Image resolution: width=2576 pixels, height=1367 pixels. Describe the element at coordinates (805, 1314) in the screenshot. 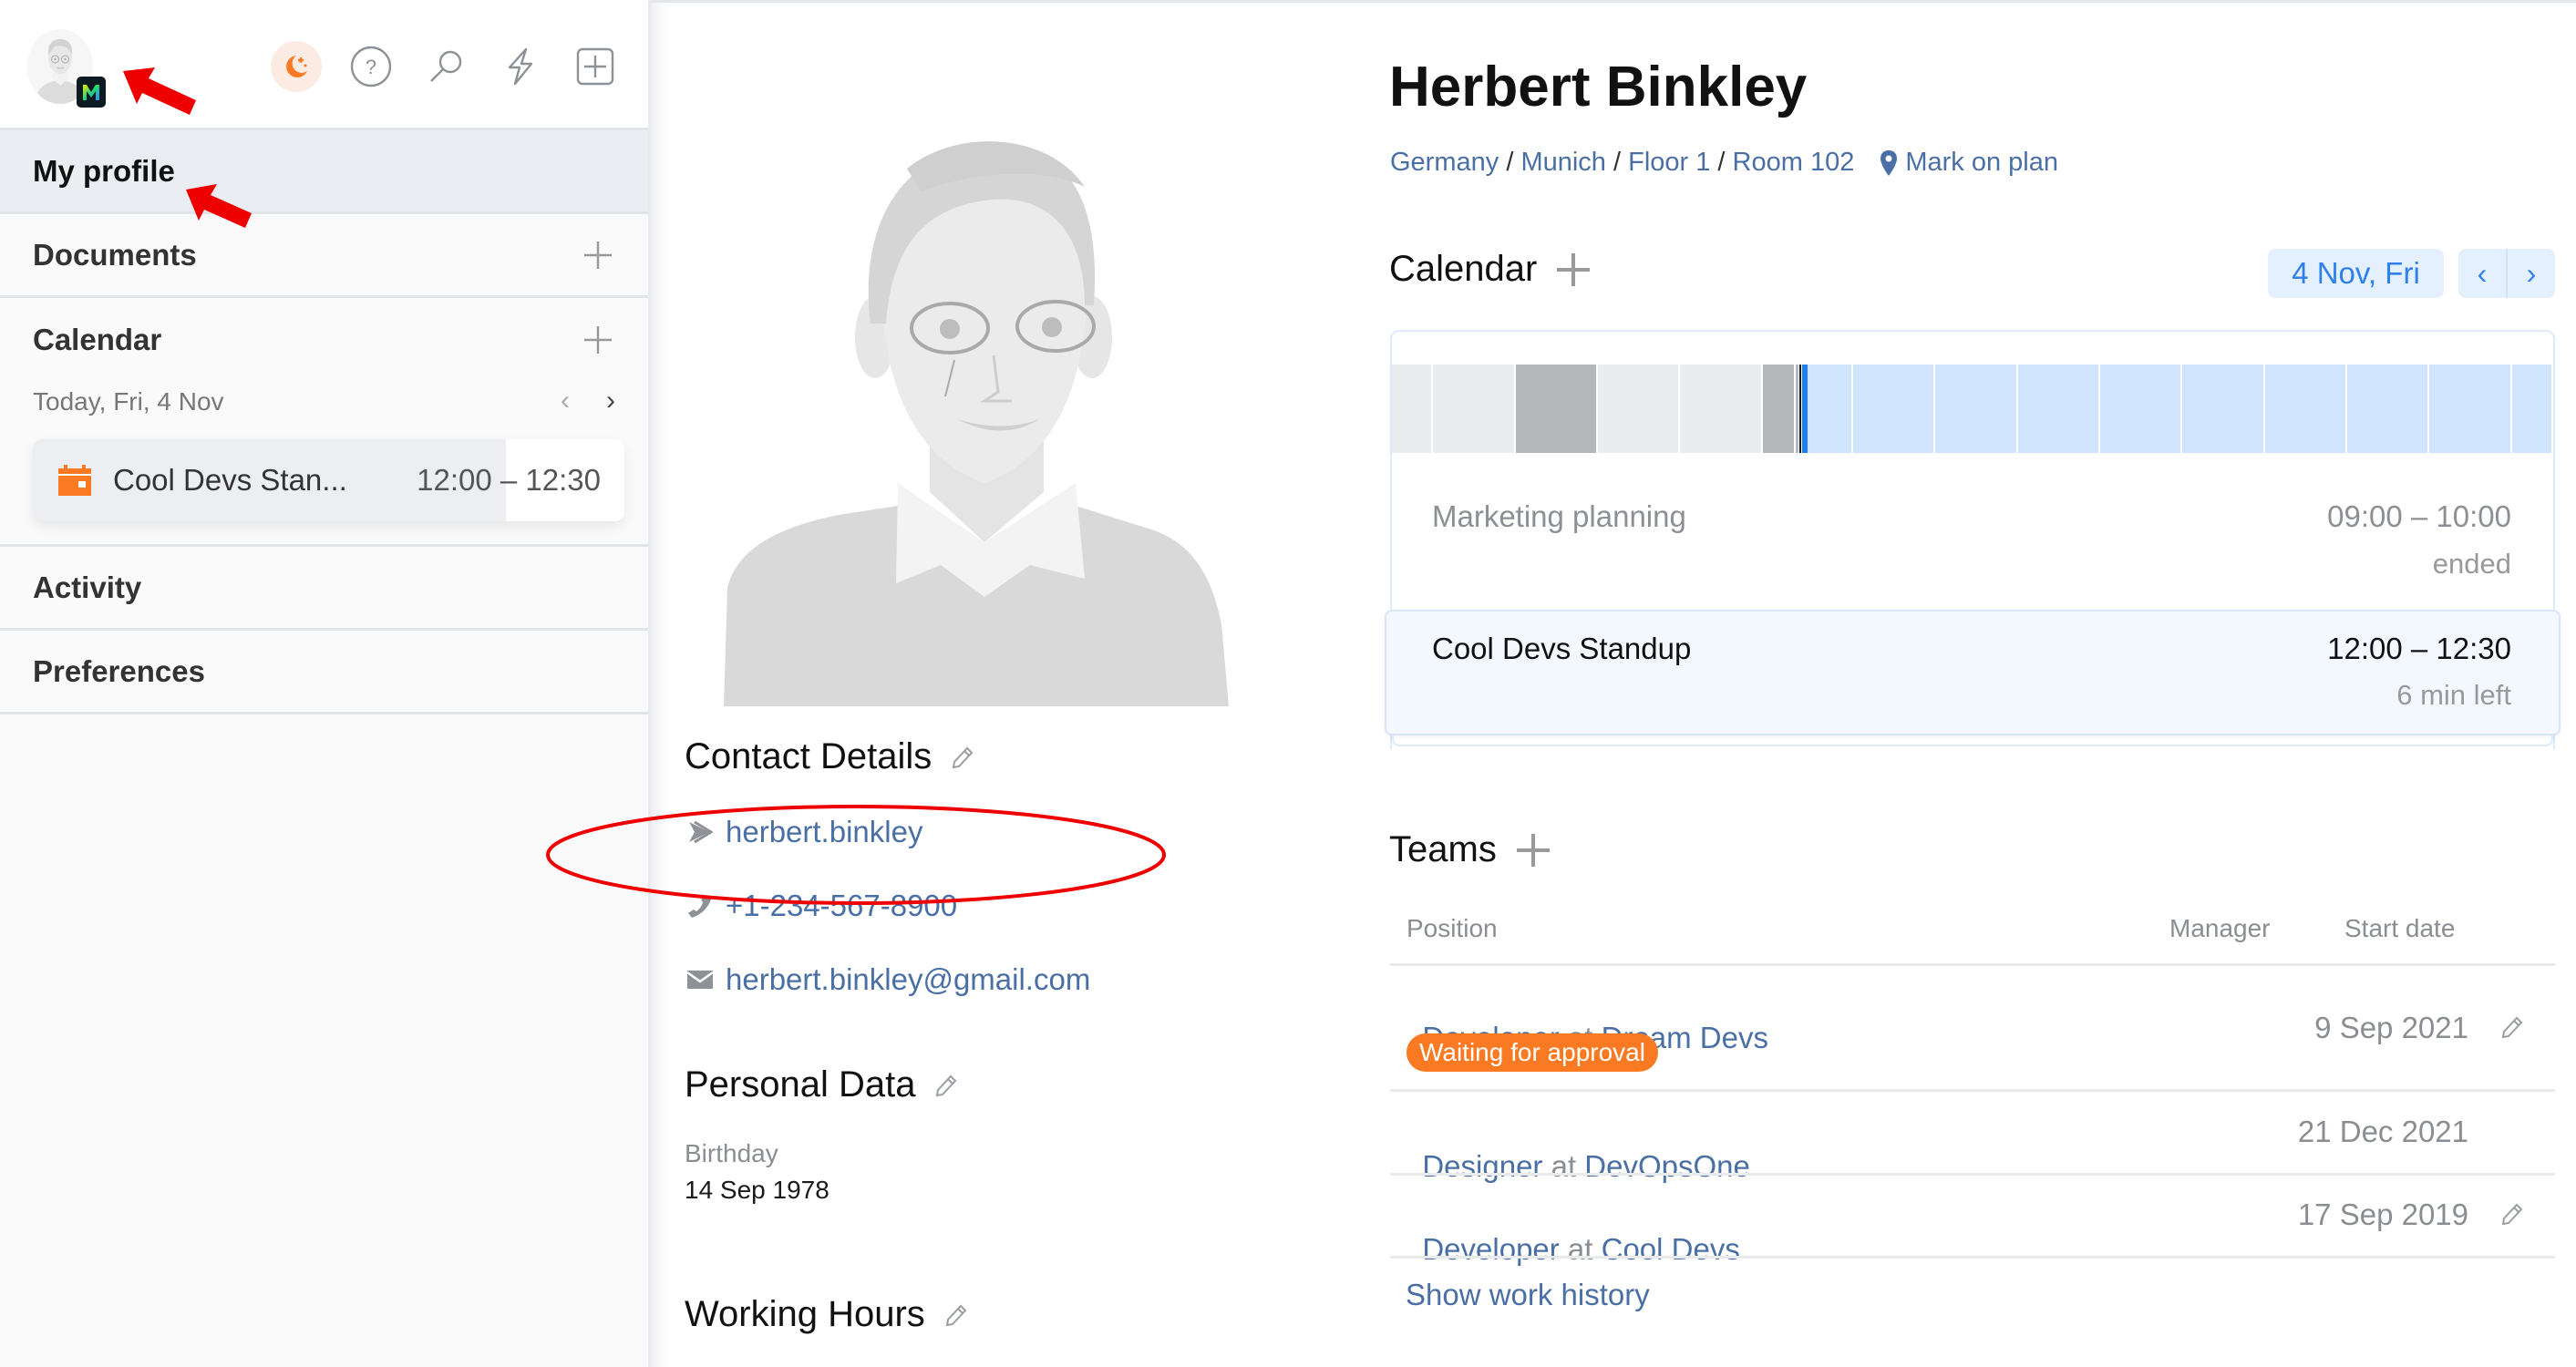

I see `working-hours-title: Working Hours` at that location.